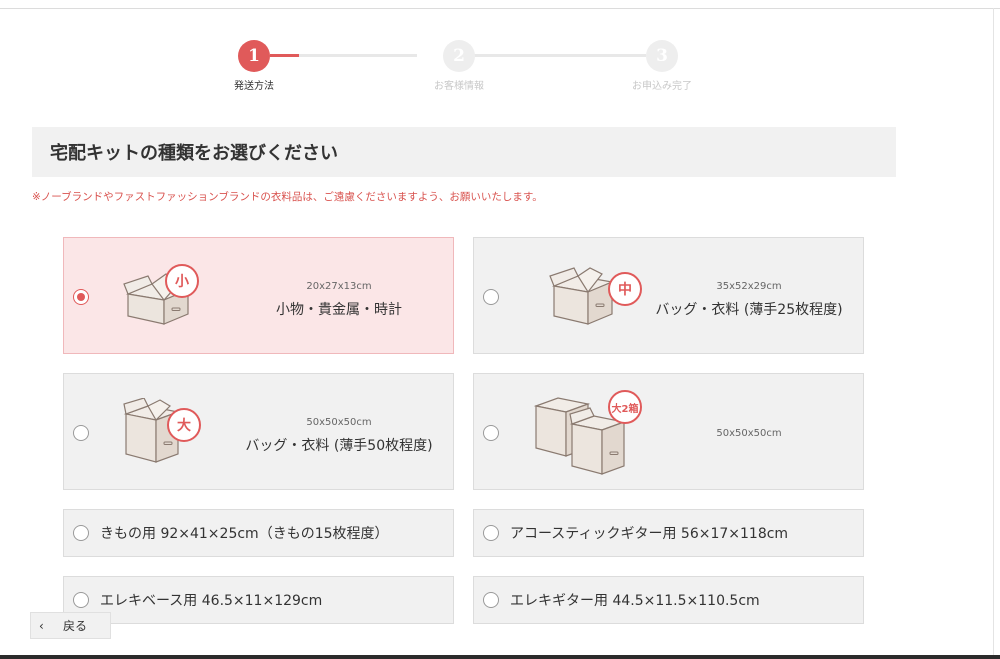 The height and width of the screenshot is (659, 1000). I want to click on option-electric-guitar: エレキギター用 44.5×11.5×110.5cm, so click(668, 600).